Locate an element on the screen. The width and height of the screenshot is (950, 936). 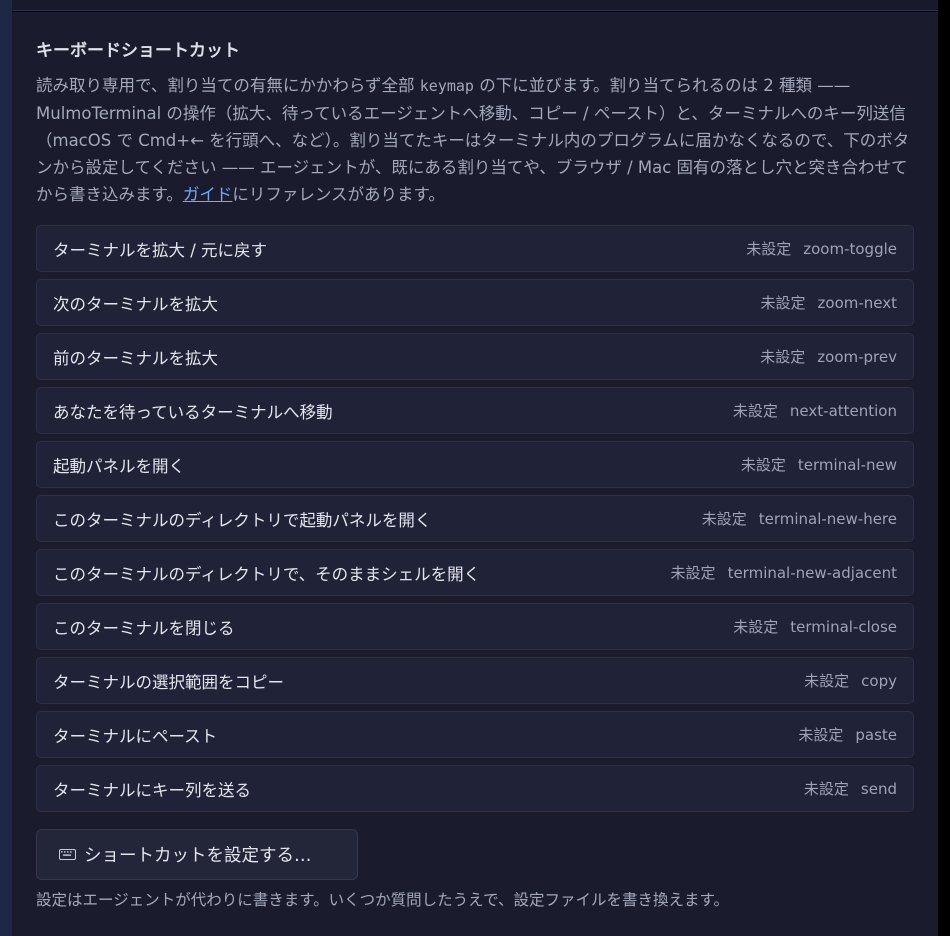
description-text-1: 読み取り専用で、割り当ての有無にかかわらず全部 is located at coordinates (228, 85).